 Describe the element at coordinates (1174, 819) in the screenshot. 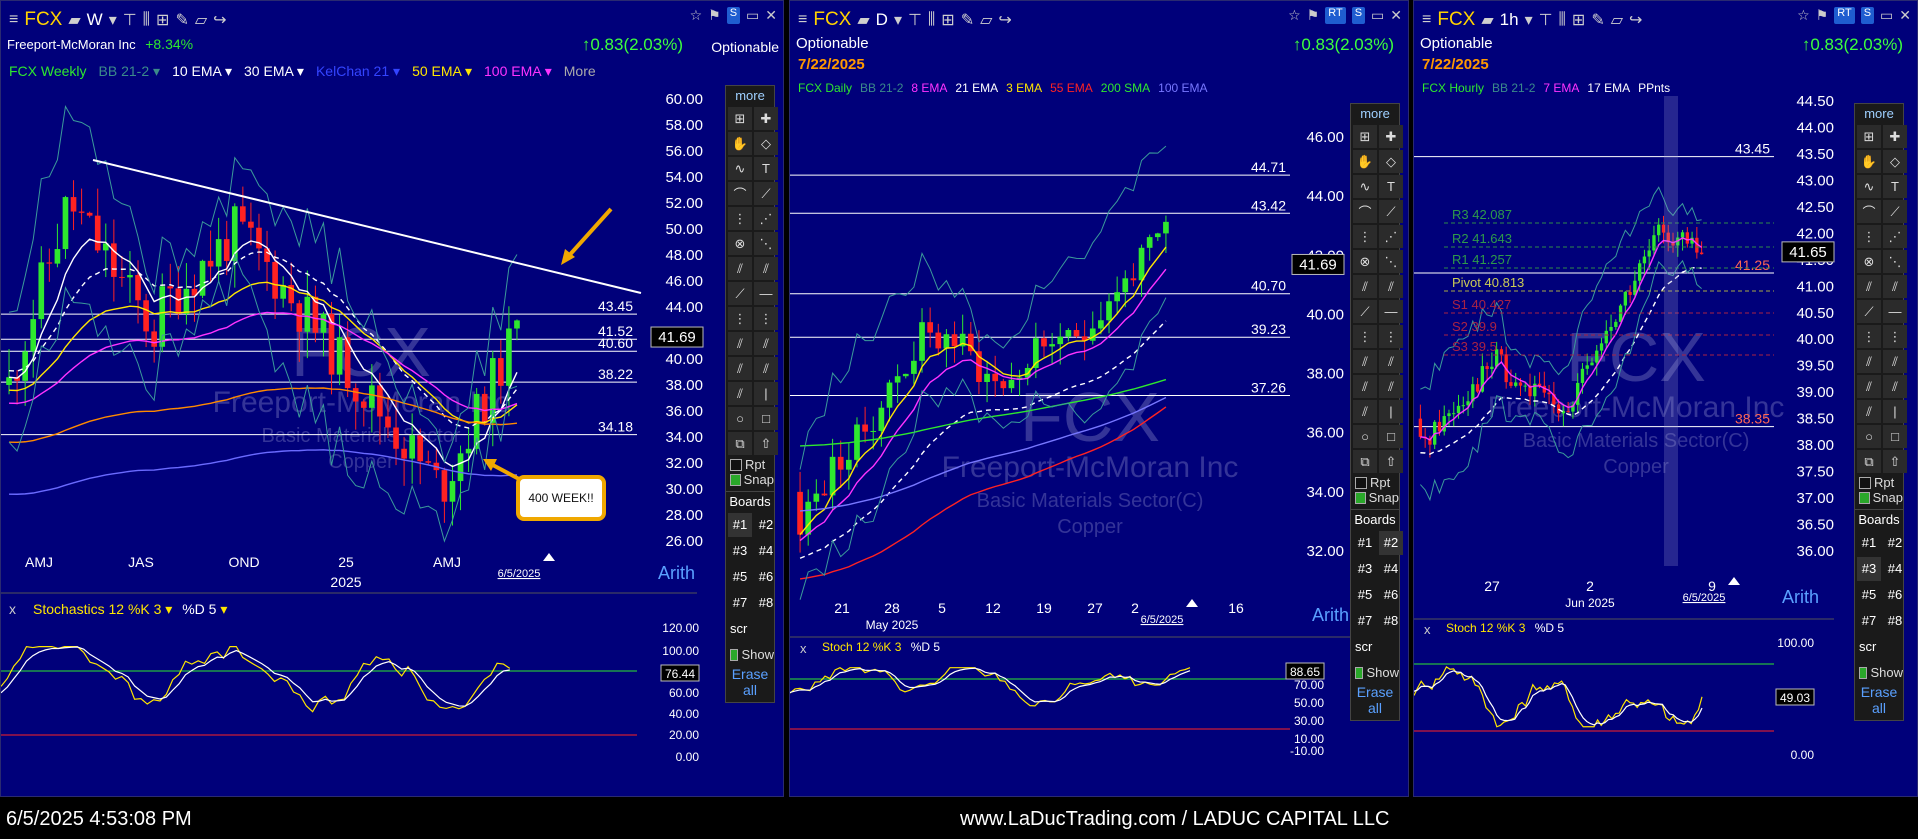

I see `footer-site: www.LaDucTrading.com / LADUC CAPITAL LLC` at that location.